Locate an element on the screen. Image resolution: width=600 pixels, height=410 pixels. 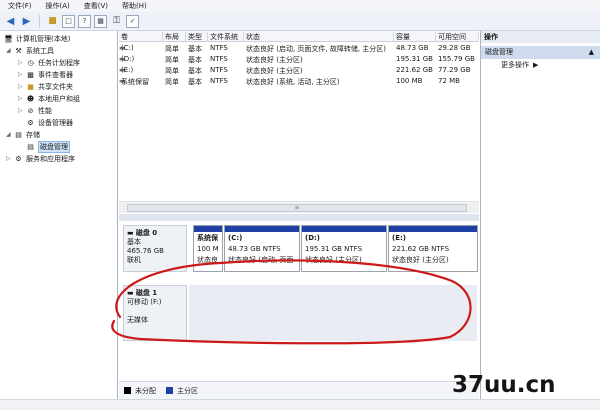
col-status: 状态 is located at coordinates (319, 37).